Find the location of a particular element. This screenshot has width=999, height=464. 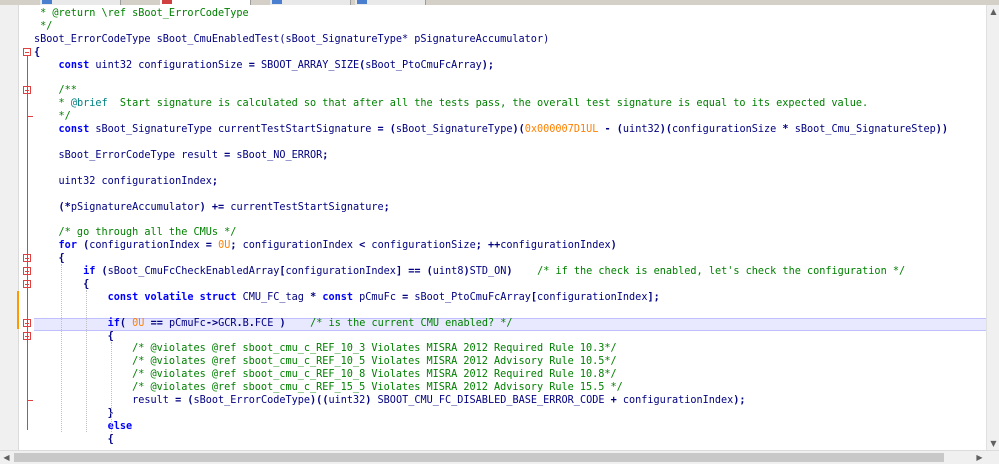

code-line: } is located at coordinates (510, 413).